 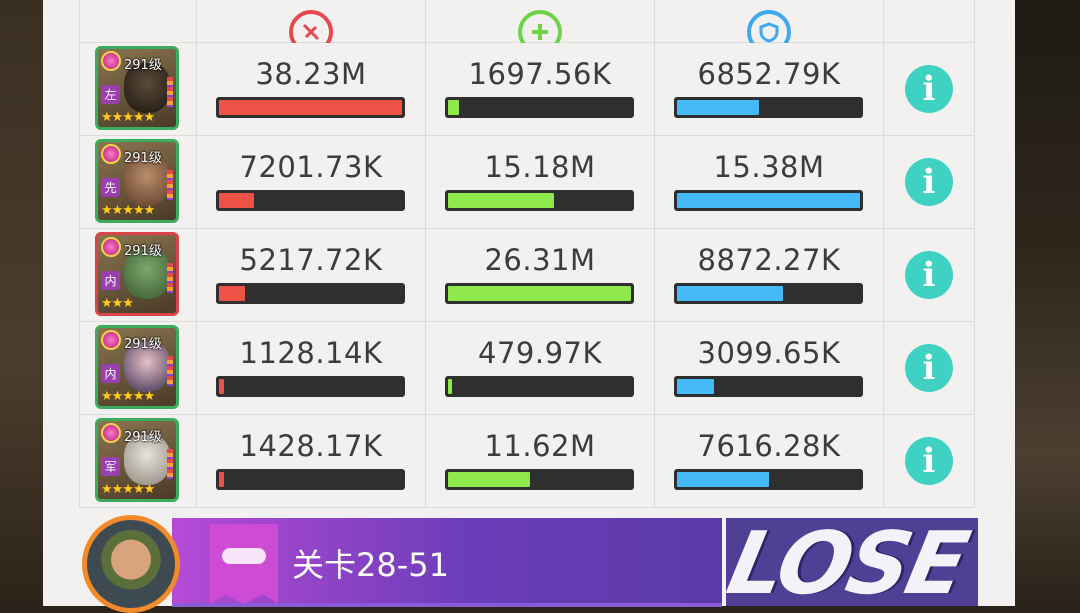 I want to click on banner-mask-icon, so click(x=244, y=556).